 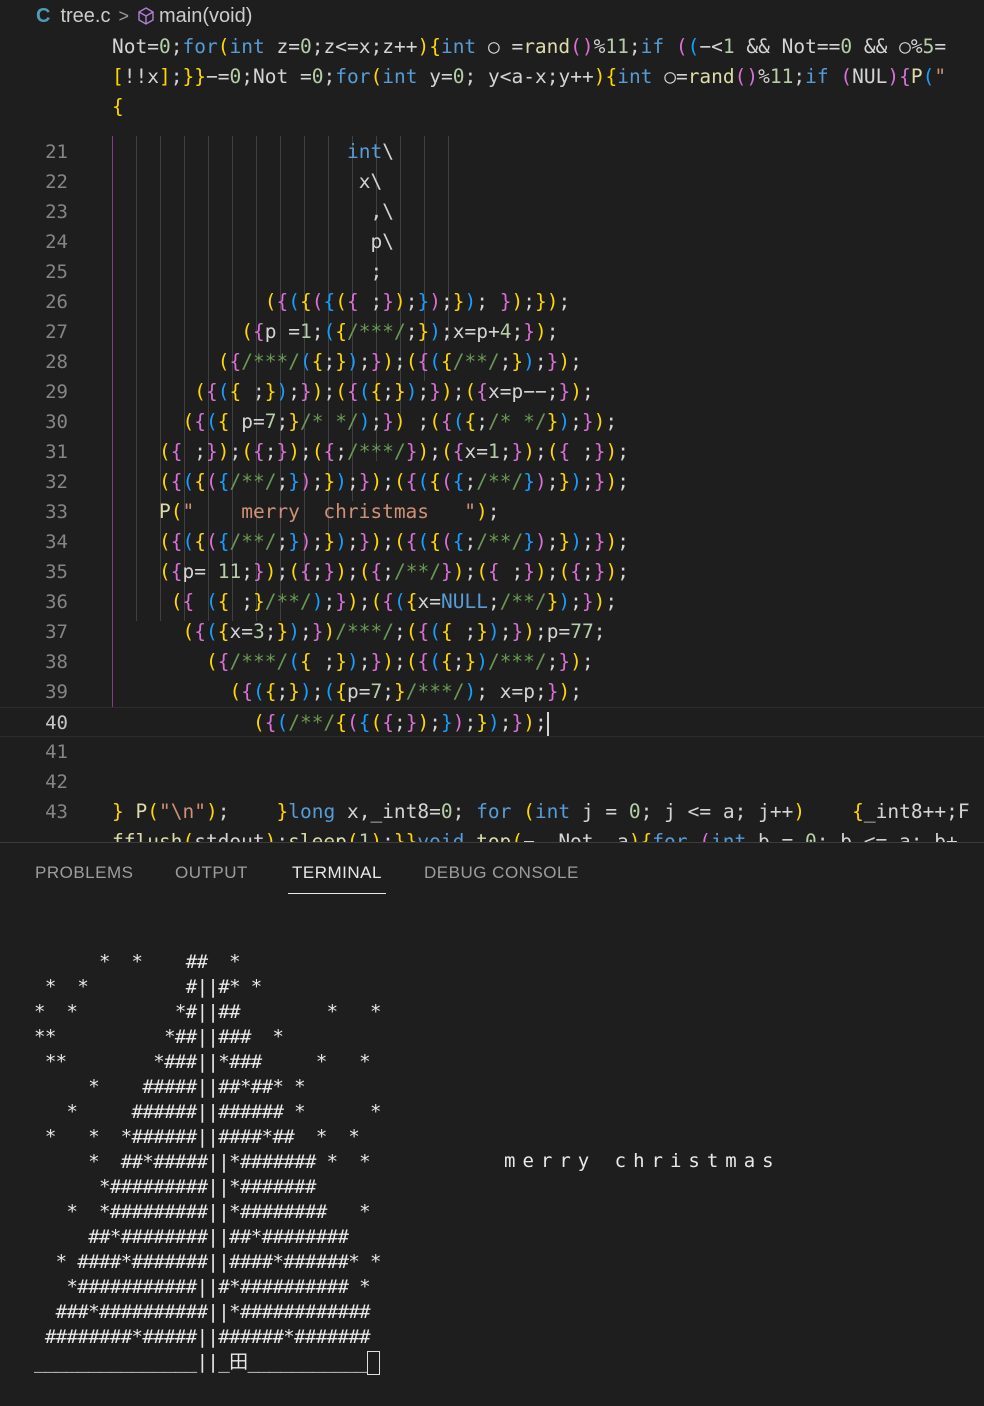 What do you see at coordinates (84, 873) in the screenshot?
I see `tab-problems: PROBLEMS` at bounding box center [84, 873].